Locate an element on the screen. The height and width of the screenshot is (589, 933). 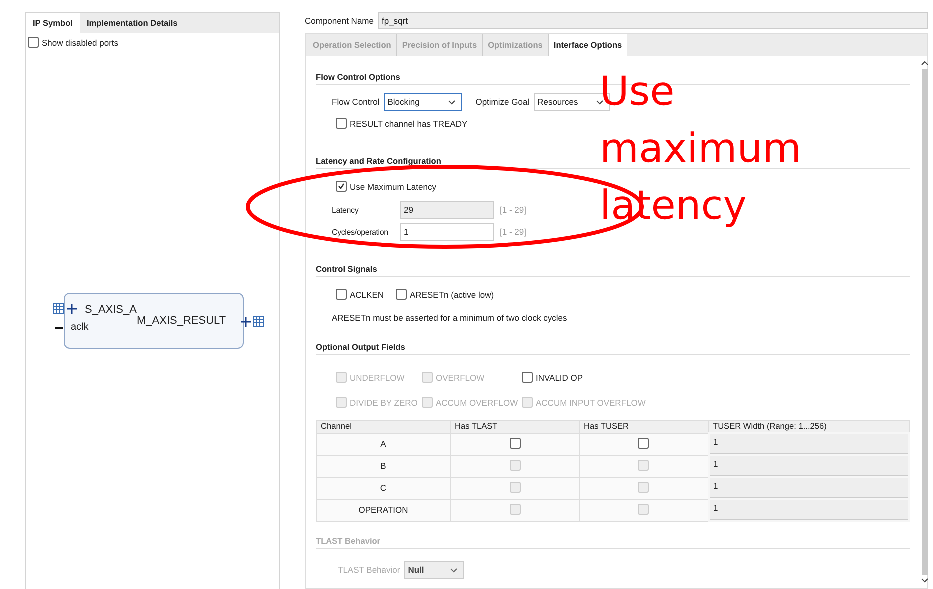
number-field: 1 is located at coordinates (447, 232).